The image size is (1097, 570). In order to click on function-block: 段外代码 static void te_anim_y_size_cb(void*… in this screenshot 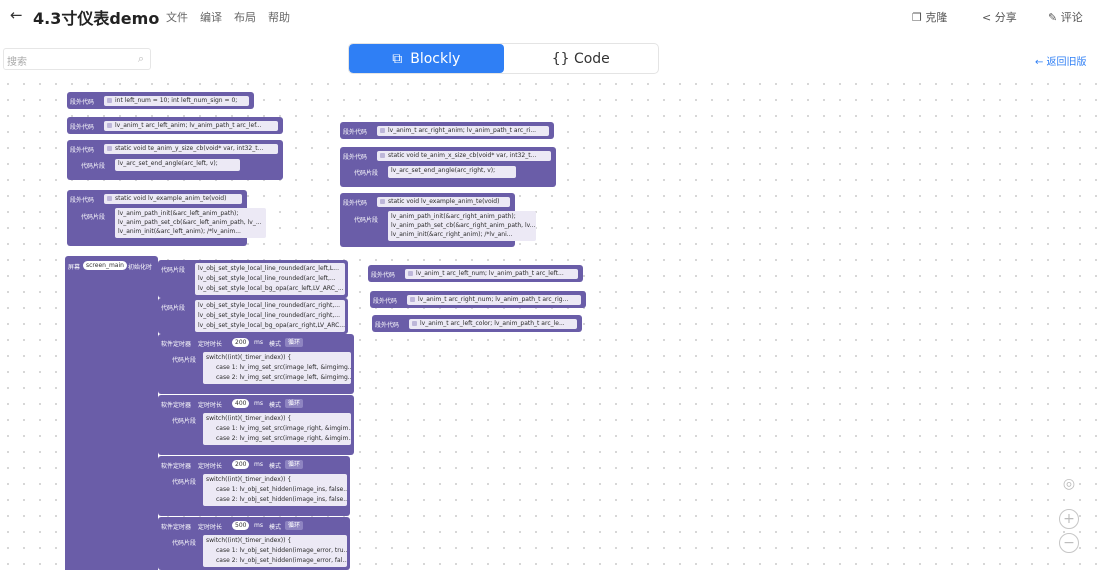, I will do `click(175, 160)`.